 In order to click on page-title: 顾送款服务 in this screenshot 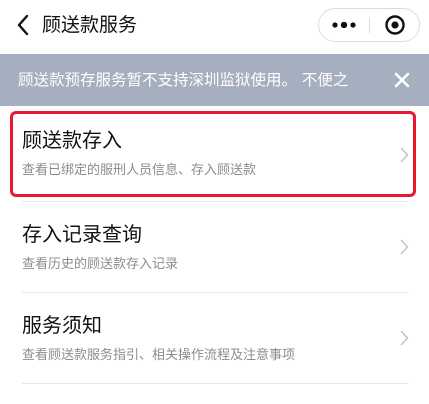, I will do `click(90, 25)`.